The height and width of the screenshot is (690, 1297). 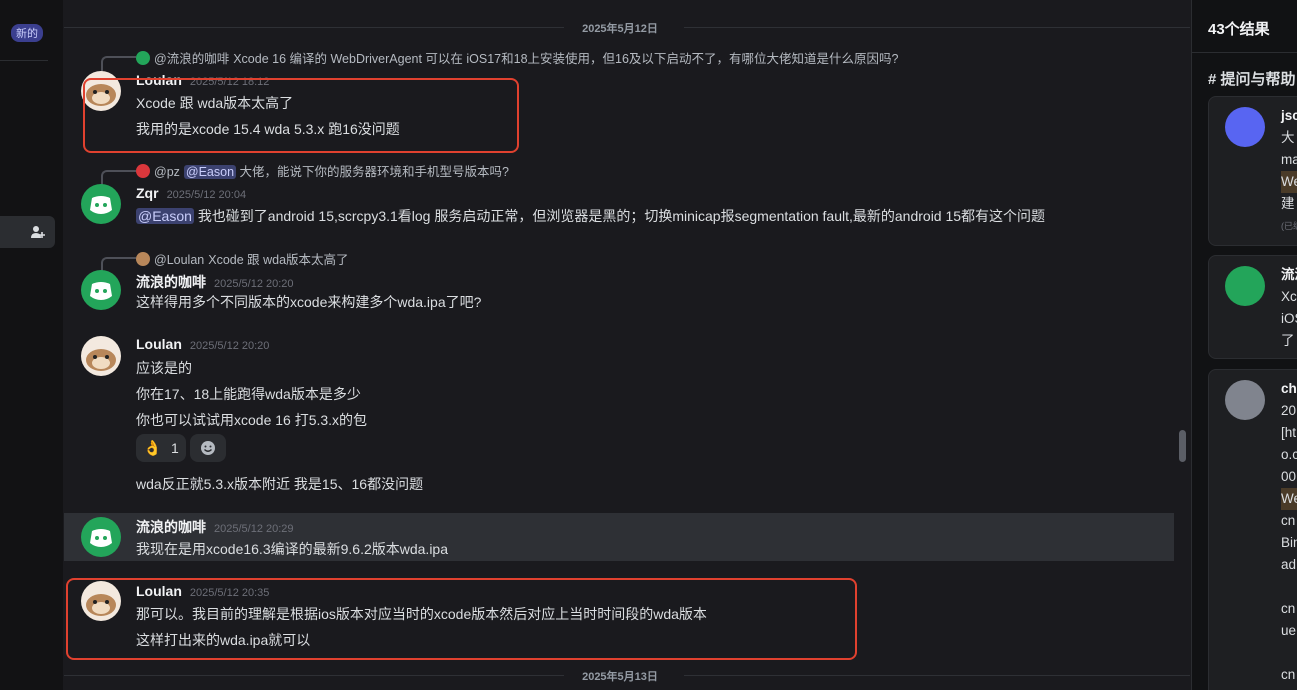 I want to click on new-badge: 新的, so click(x=27, y=33).